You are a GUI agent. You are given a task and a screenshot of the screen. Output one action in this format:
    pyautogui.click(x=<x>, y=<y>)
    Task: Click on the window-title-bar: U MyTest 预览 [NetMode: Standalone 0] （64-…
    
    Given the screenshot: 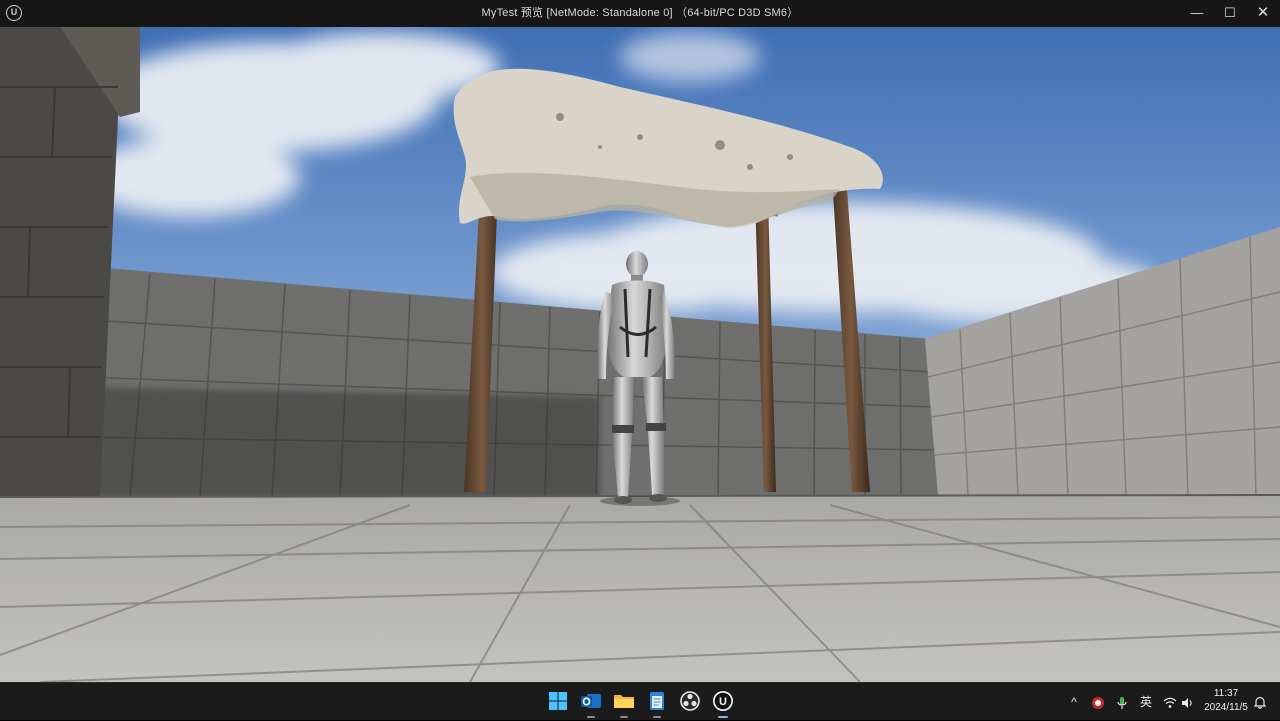 What is the action you would take?
    pyautogui.click(x=640, y=13)
    